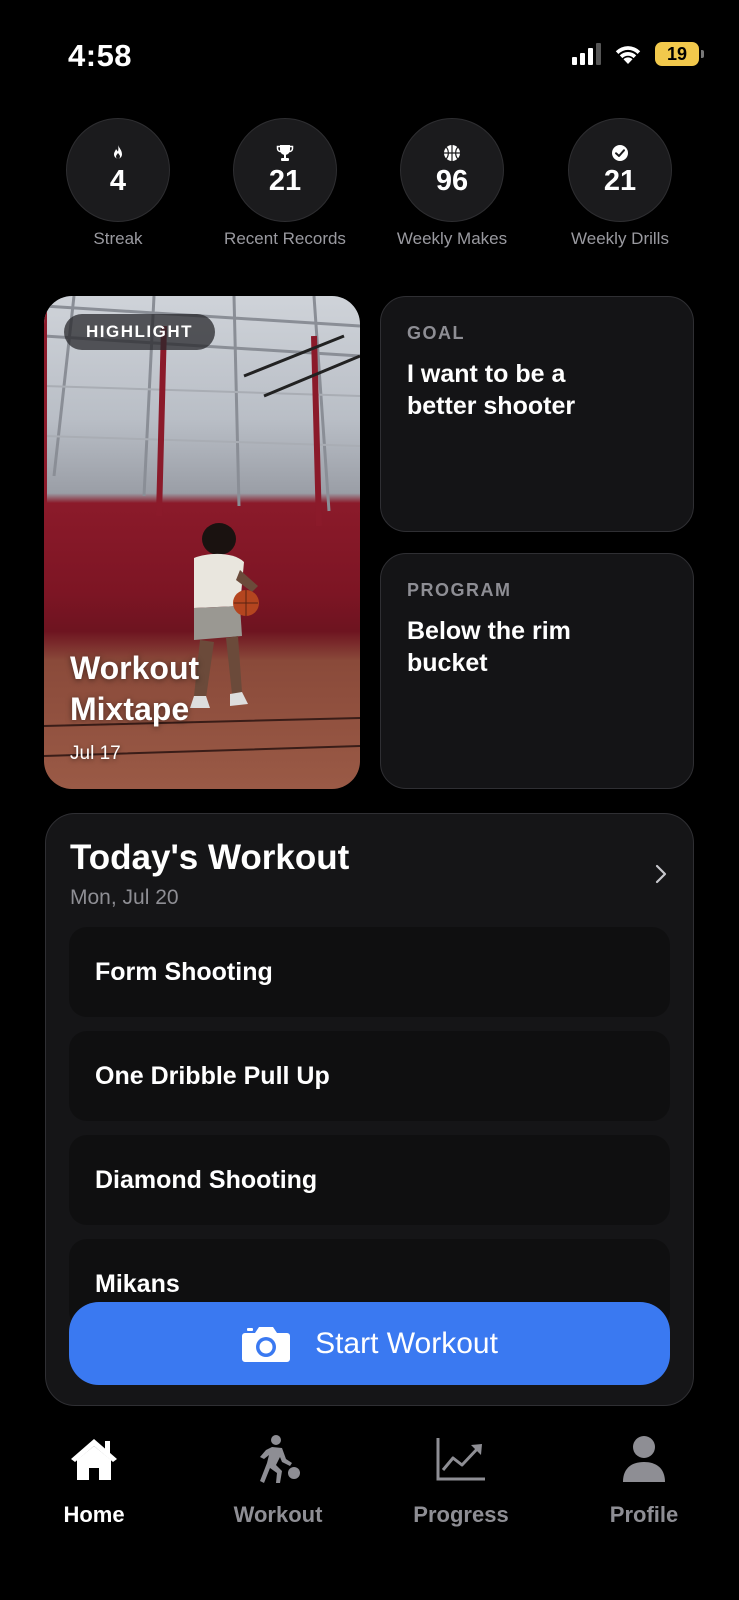  Describe the element at coordinates (139, 332) in the screenshot. I see `highlight-badge: HIGHLIGHT` at that location.